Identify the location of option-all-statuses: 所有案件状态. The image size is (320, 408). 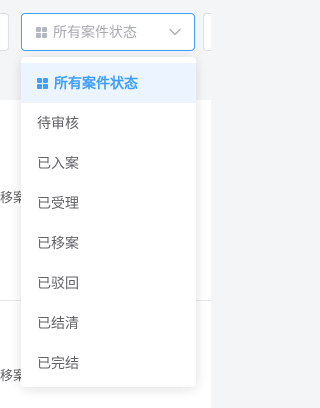
(108, 83).